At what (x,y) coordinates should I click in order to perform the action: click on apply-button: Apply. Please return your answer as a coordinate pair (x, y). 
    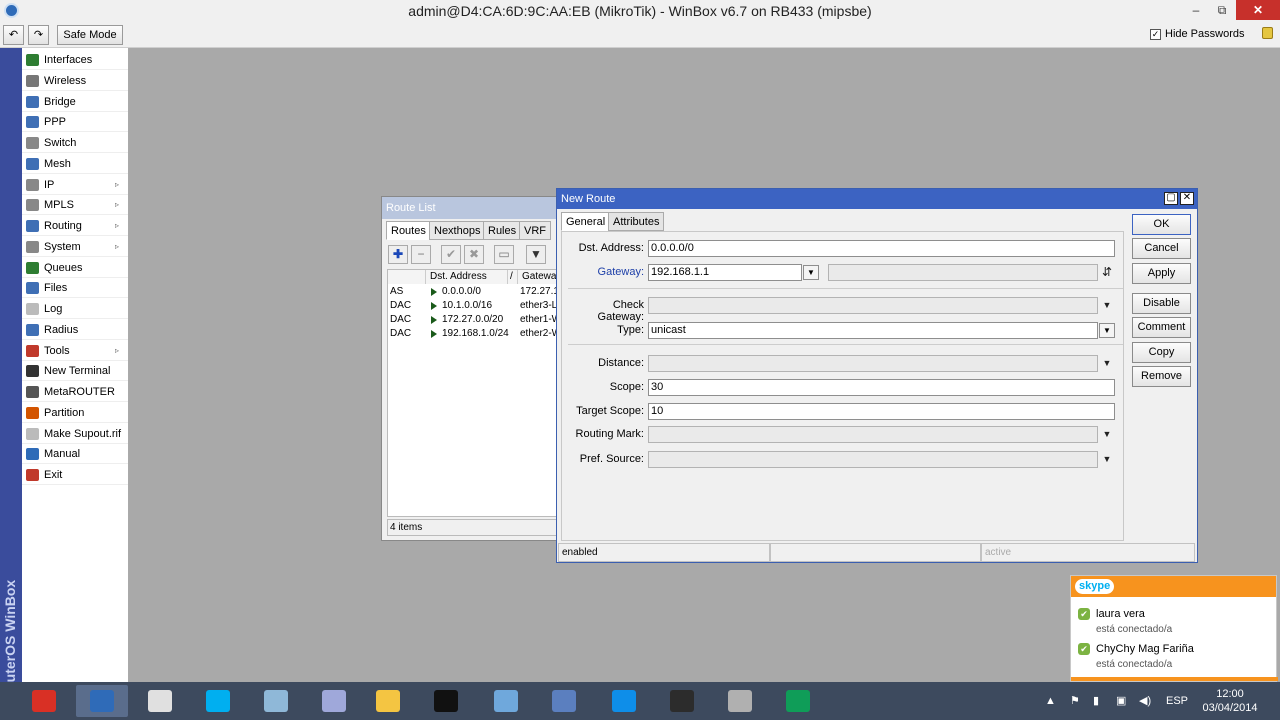
    Looking at the image, I should click on (1161, 273).